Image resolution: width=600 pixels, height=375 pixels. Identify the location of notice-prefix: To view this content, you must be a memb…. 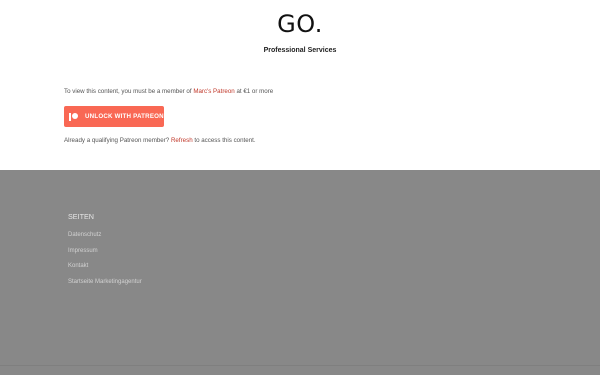
(129, 91).